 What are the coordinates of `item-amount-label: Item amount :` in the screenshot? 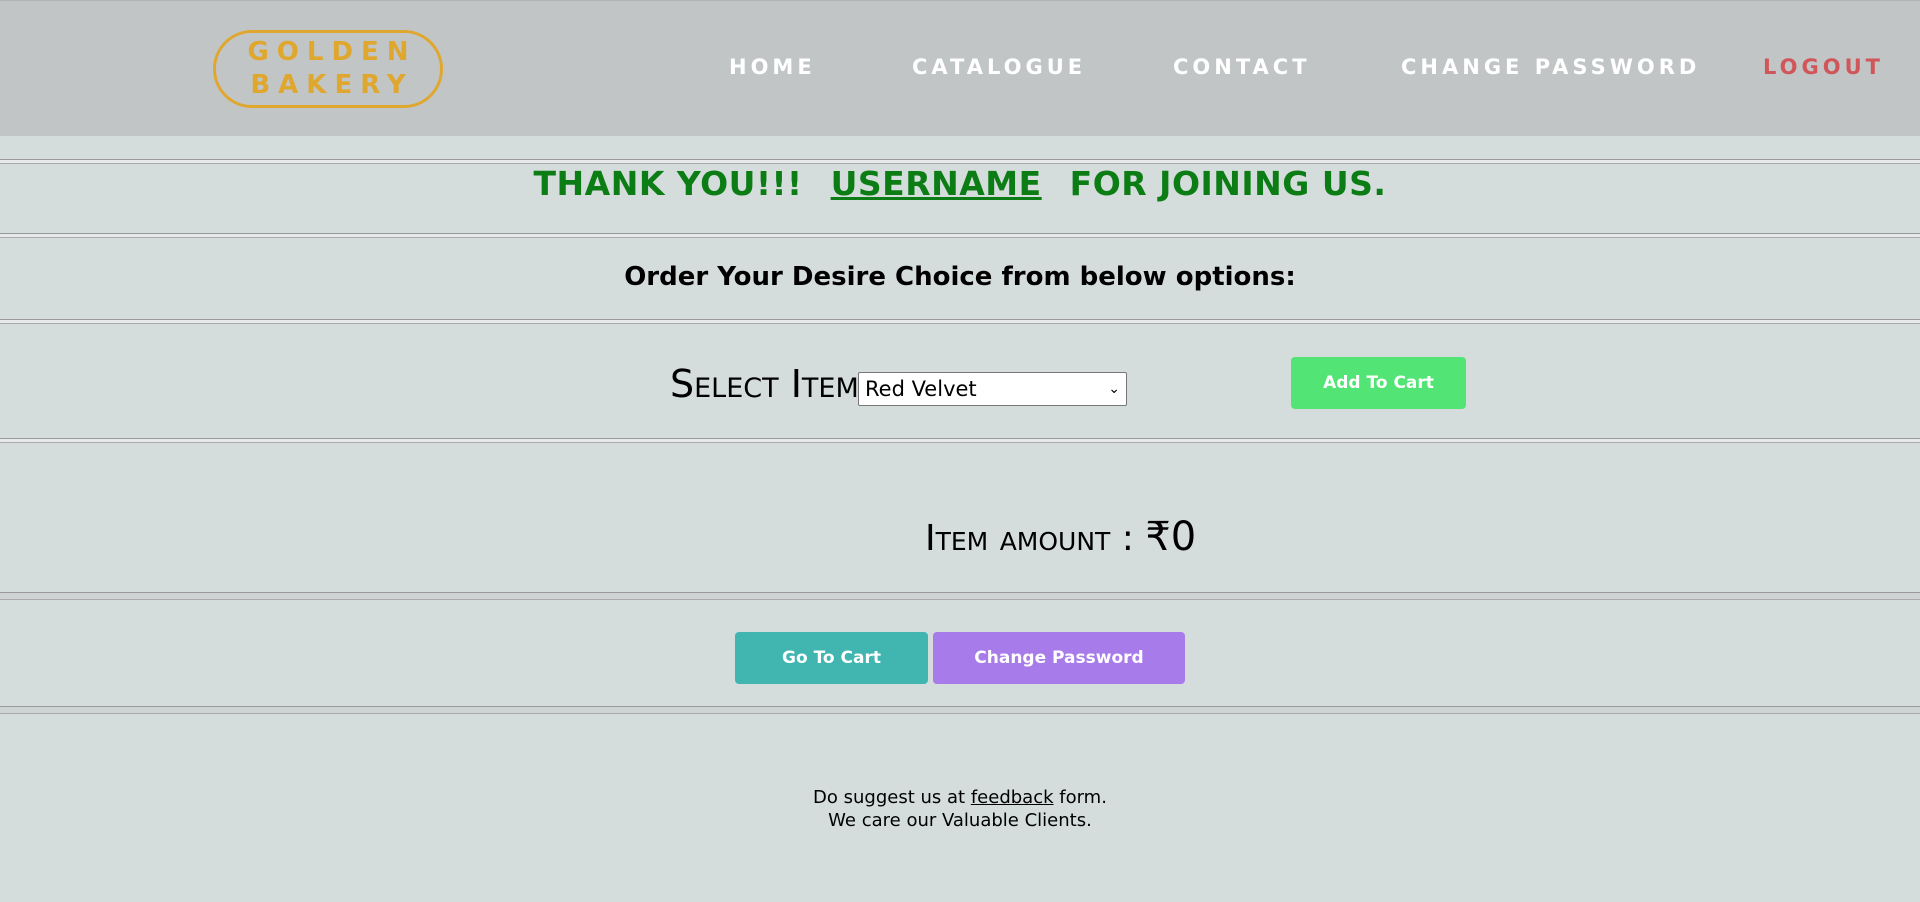 It's located at (1029, 538).